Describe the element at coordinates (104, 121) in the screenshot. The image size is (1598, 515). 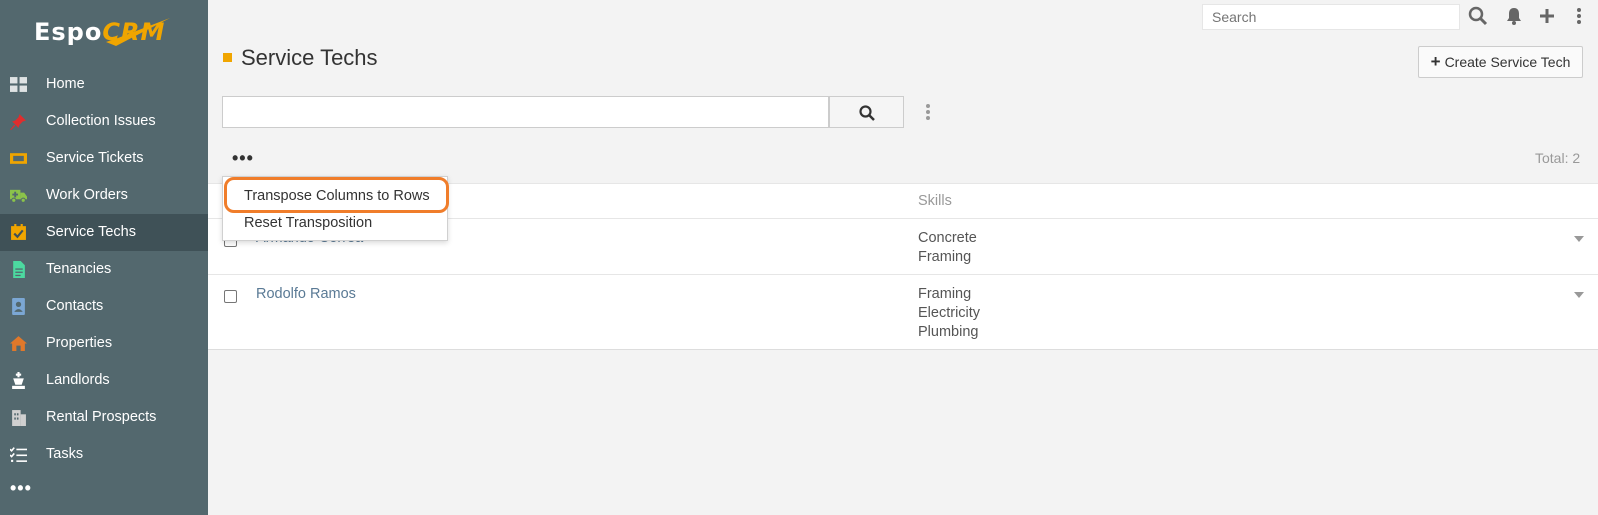
I see `sidebar-item-collection-issues: Collection Issues` at that location.